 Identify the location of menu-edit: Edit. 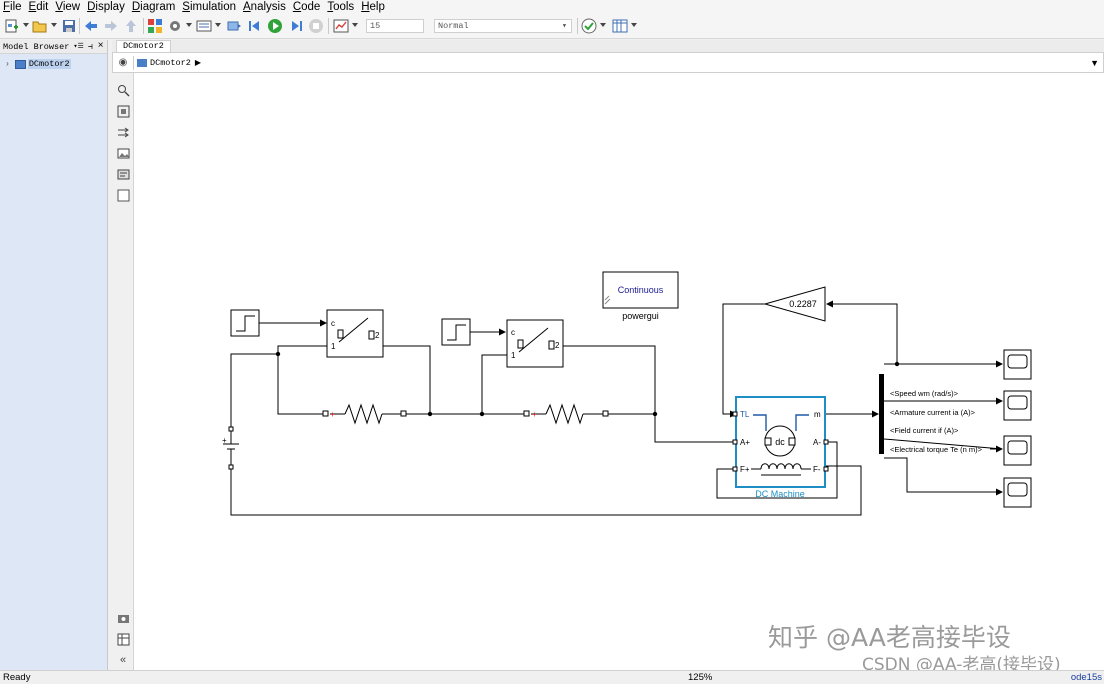
(39, 7).